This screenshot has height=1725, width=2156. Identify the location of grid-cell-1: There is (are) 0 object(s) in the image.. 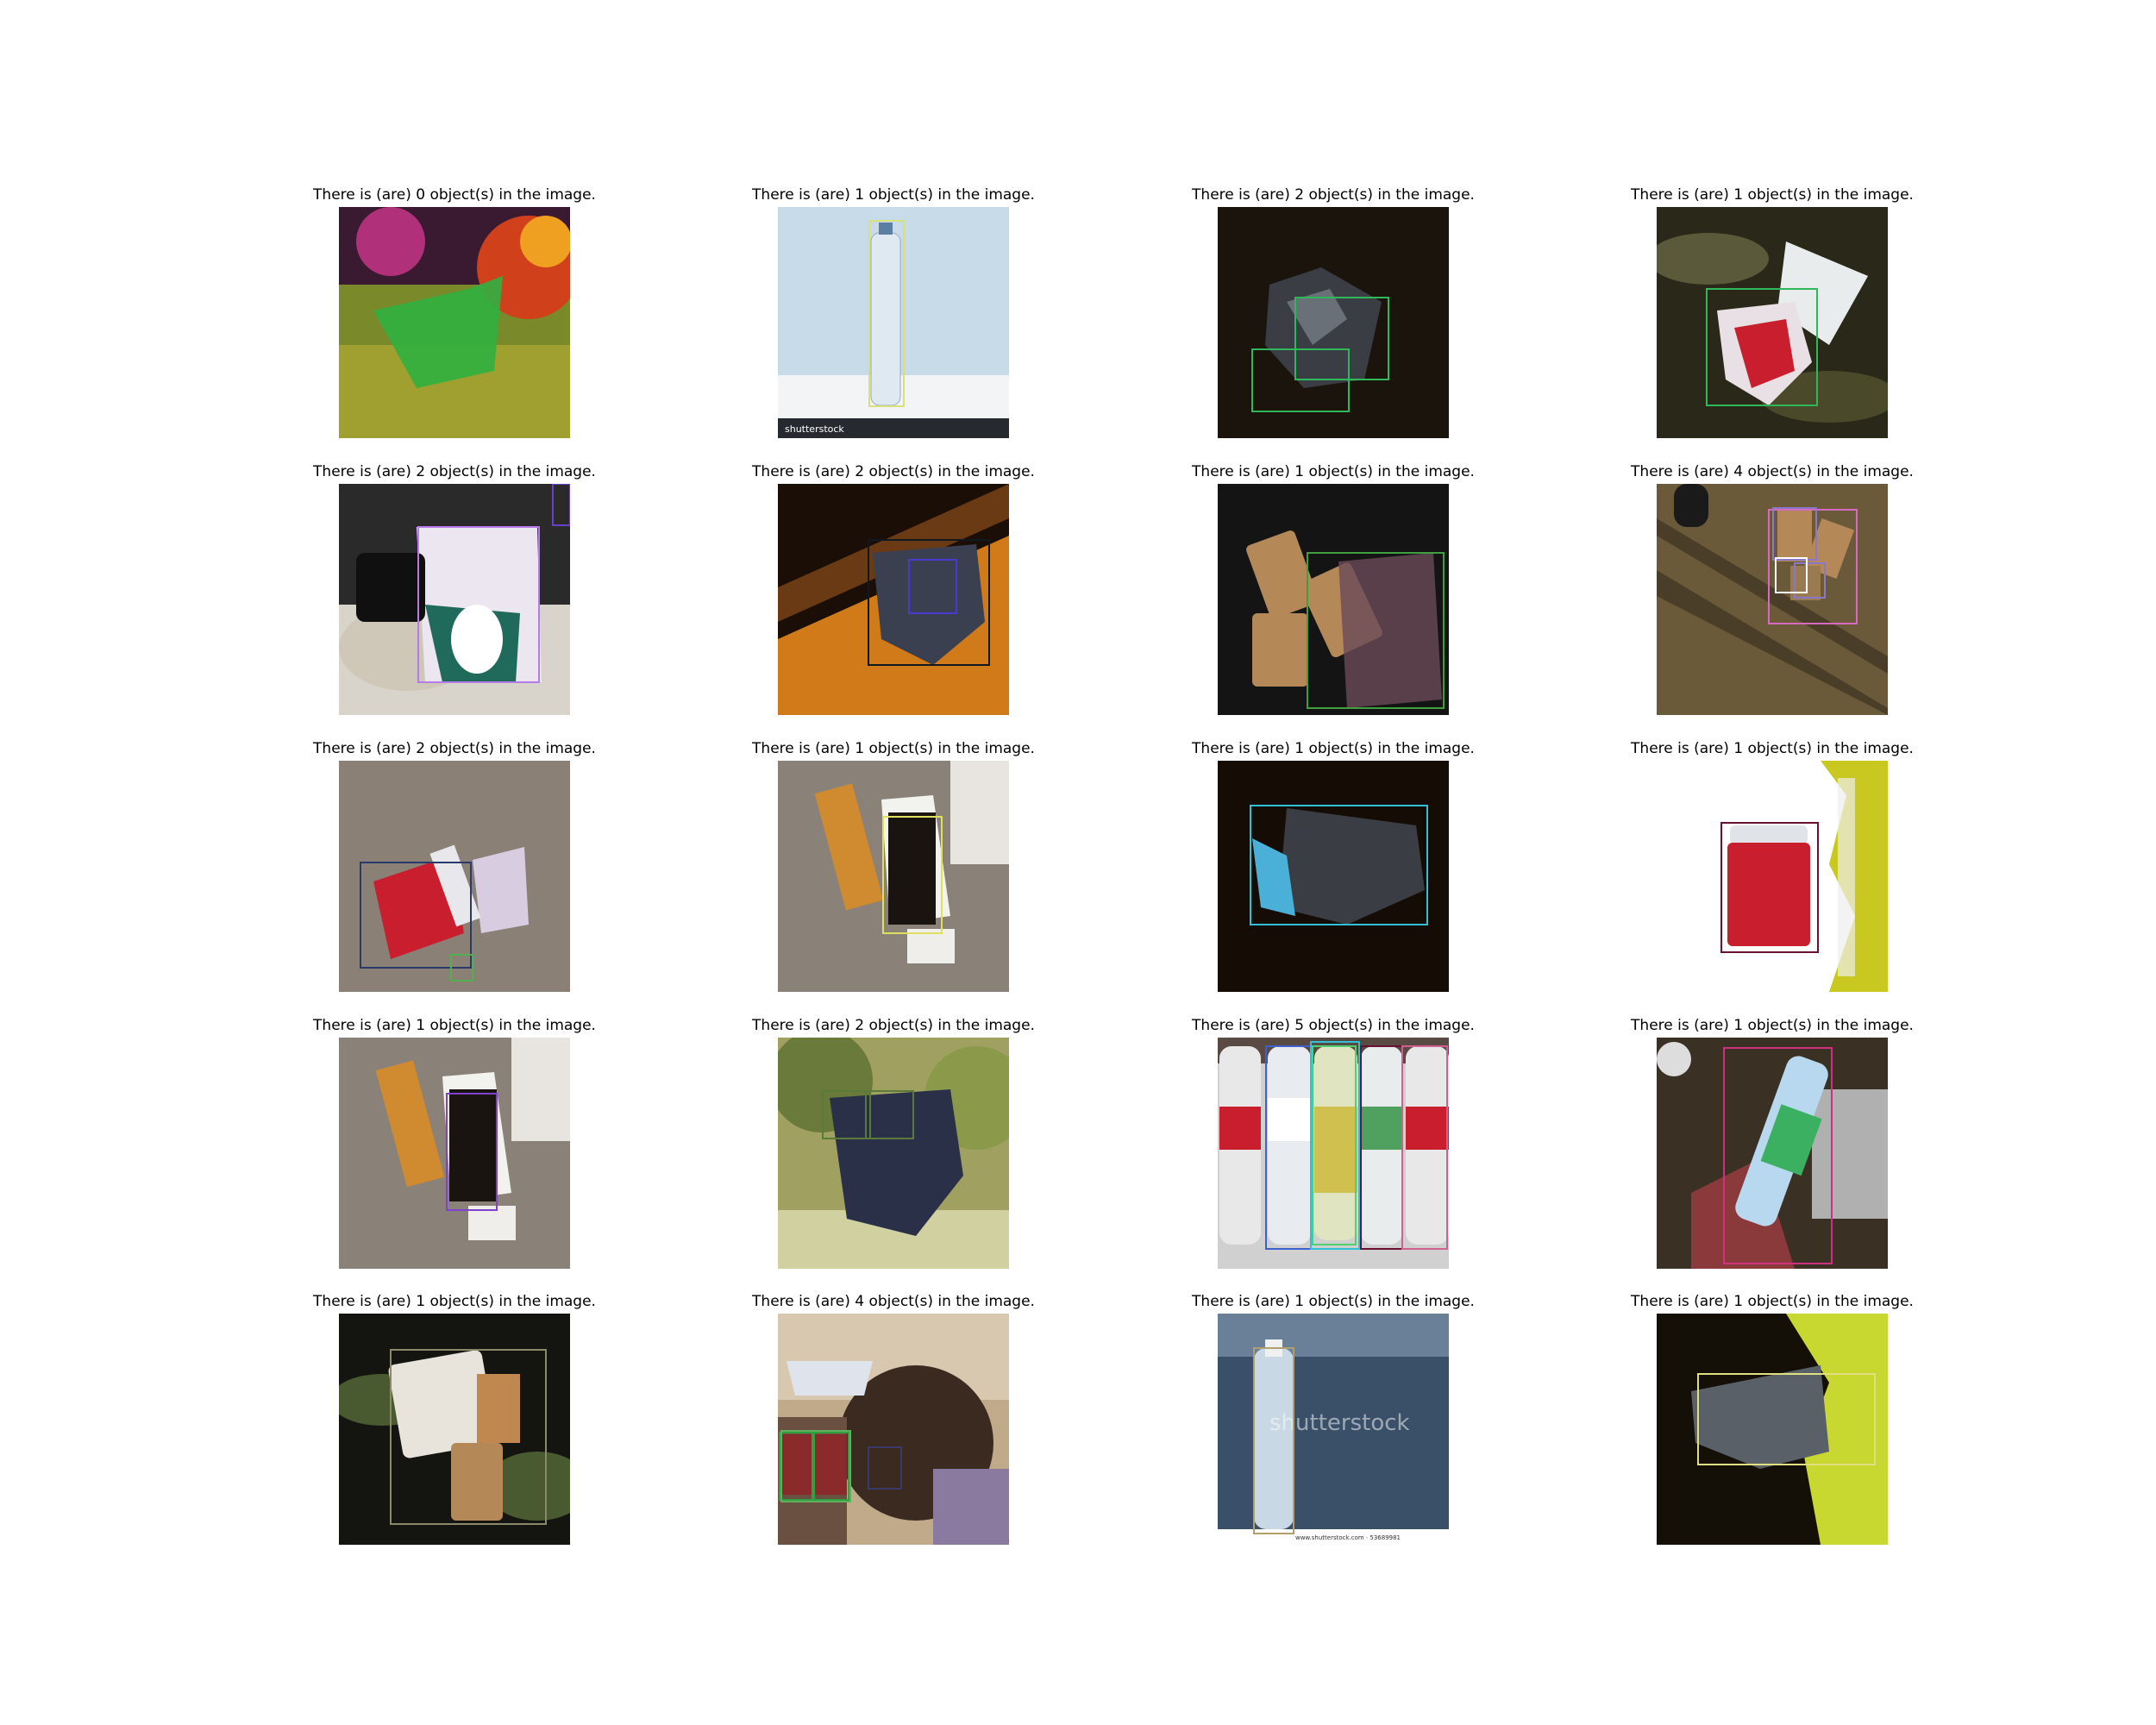
(454, 323).